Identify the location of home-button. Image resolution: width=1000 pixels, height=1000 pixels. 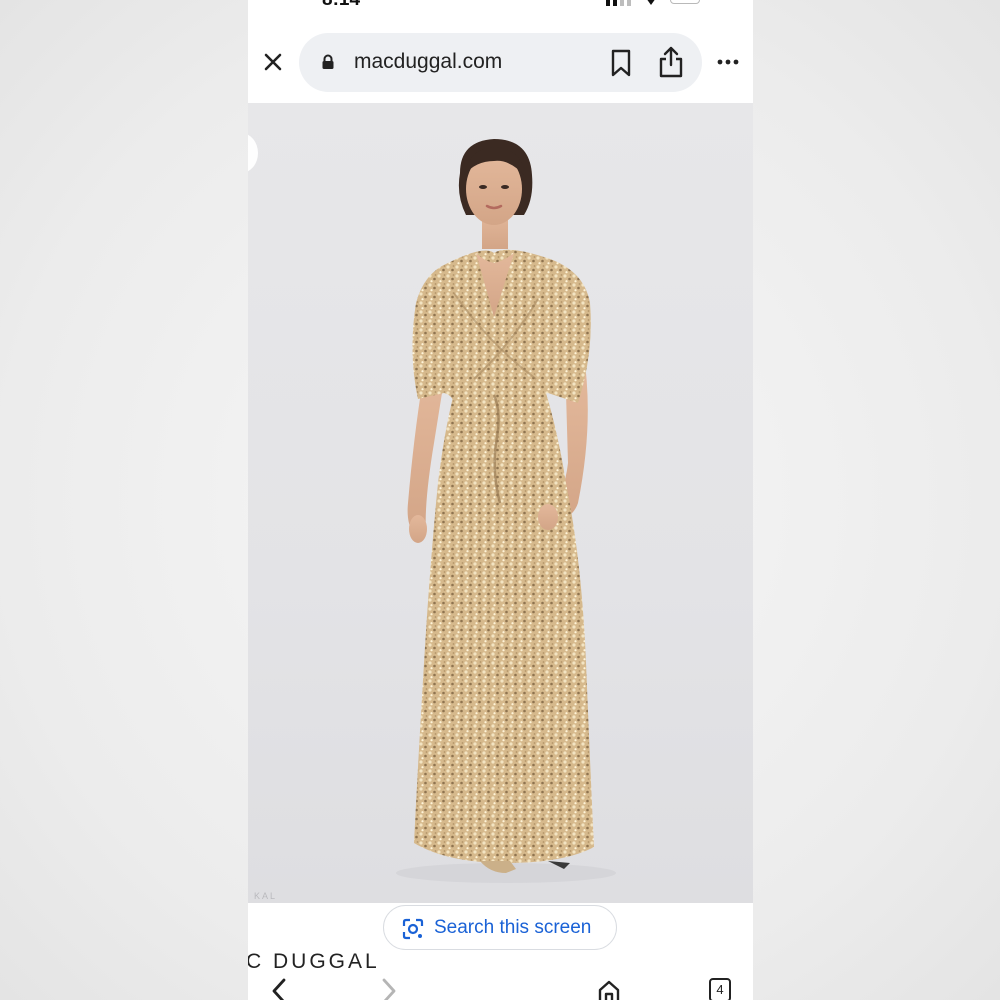
(609, 989).